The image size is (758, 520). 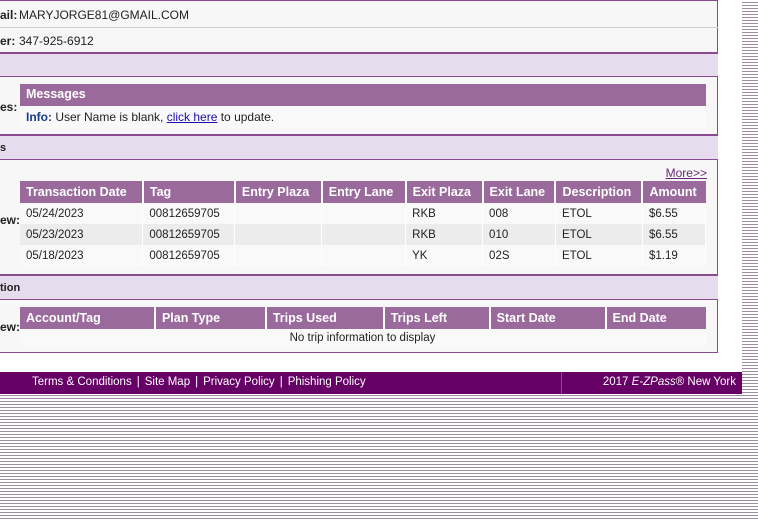 What do you see at coordinates (519, 234) in the screenshot?
I see `cell-exit-lane: 010` at bounding box center [519, 234].